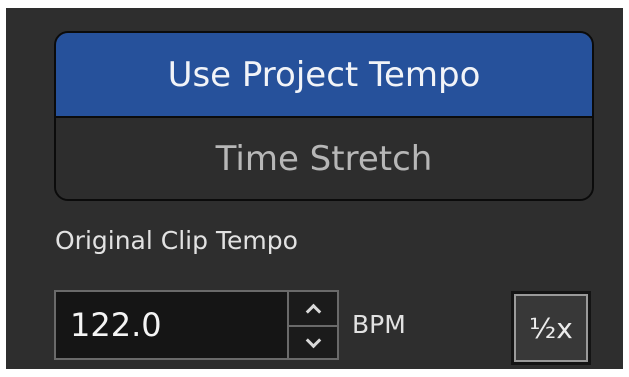 Image resolution: width=629 pixels, height=377 pixels. Describe the element at coordinates (551, 328) in the screenshot. I see `half-tempo-button: ½x` at that location.